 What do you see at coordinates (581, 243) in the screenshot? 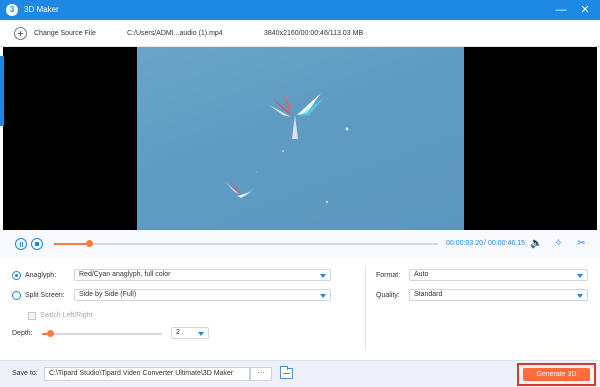
I see `scissors-icon: ✂` at bounding box center [581, 243].